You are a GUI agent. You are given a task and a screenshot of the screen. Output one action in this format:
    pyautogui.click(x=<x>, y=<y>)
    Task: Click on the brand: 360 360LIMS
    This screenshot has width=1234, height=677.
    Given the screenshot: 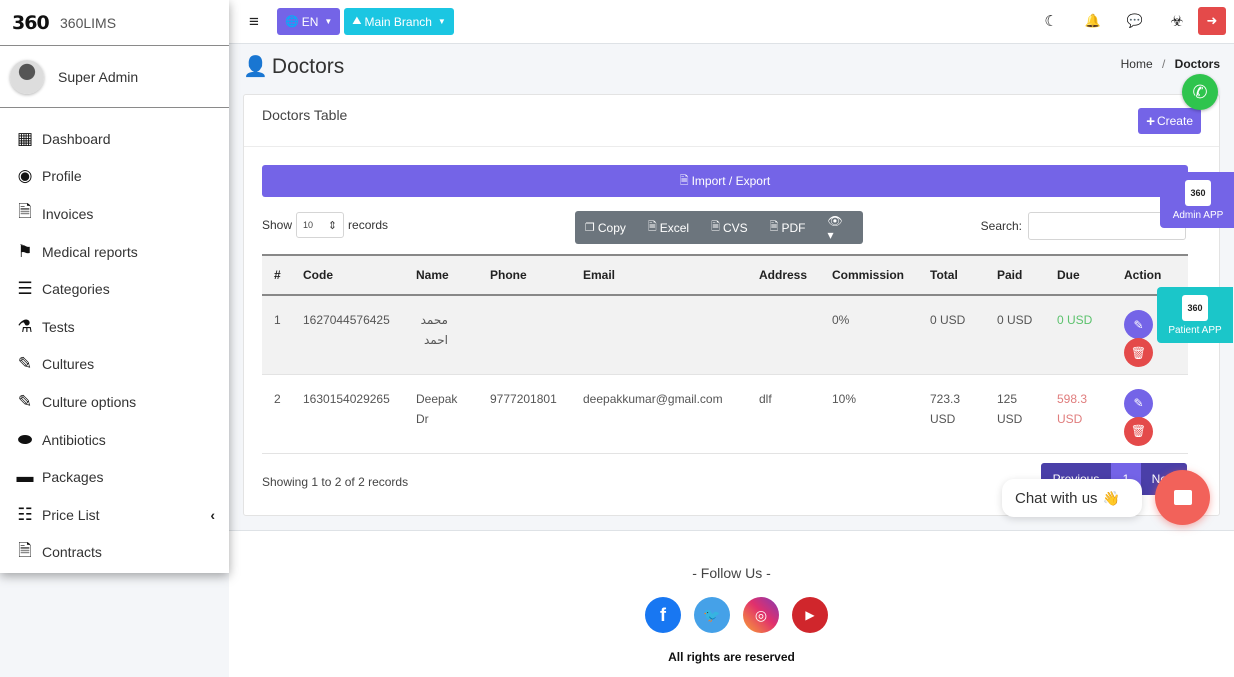 What is the action you would take?
    pyautogui.click(x=114, y=23)
    